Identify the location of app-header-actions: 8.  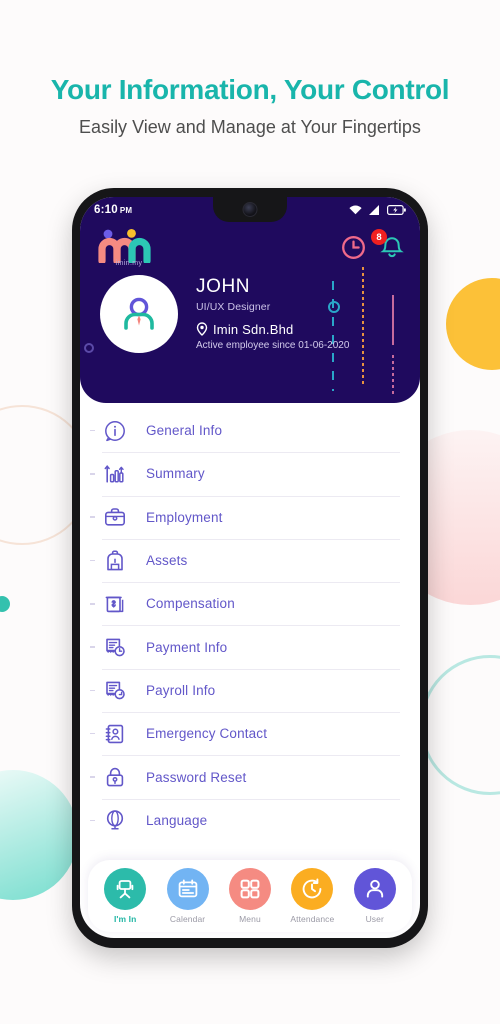
(372, 244).